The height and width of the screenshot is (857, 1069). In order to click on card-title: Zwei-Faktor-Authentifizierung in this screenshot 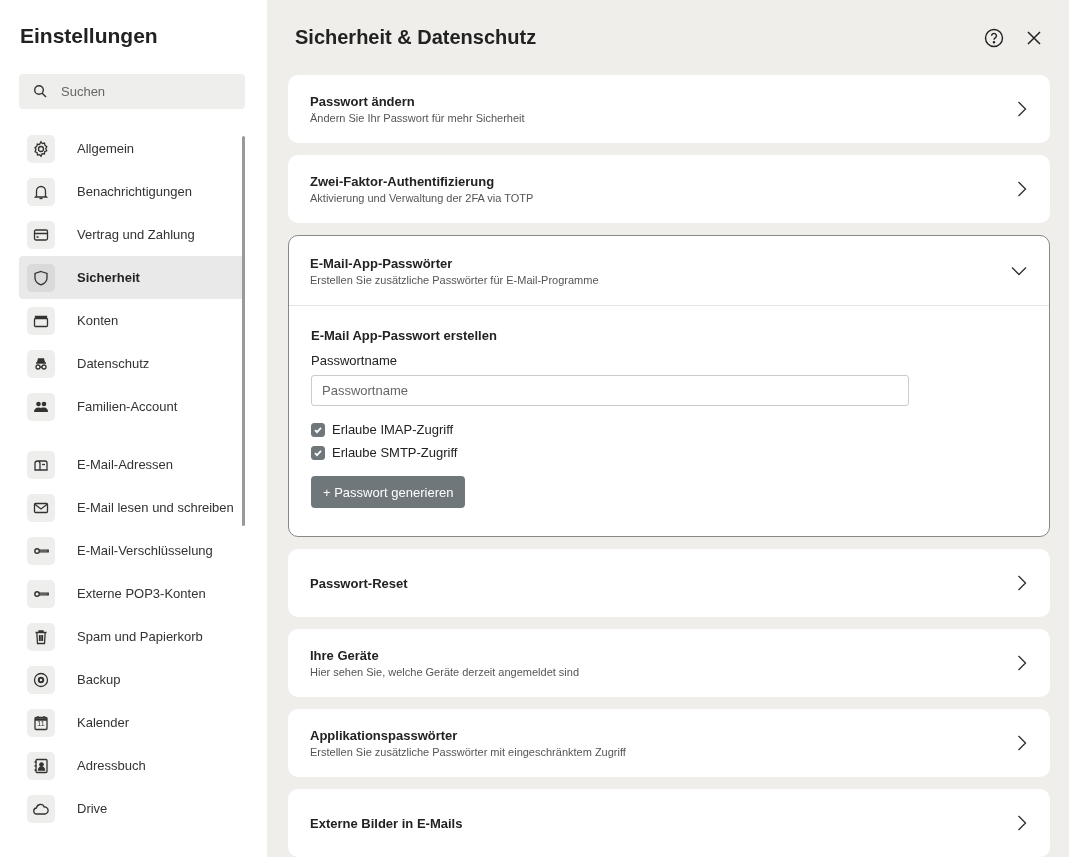, I will do `click(403, 181)`.